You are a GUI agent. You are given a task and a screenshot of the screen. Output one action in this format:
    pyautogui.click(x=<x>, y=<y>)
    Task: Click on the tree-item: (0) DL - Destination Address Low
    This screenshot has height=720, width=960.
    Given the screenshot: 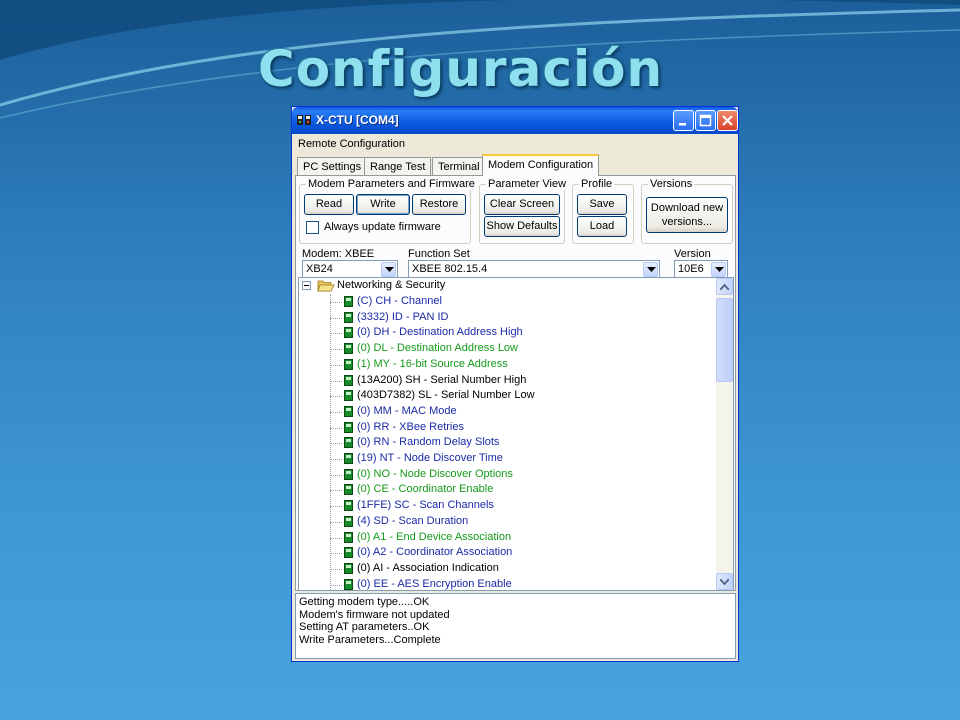 What is the action you would take?
    pyautogui.click(x=504, y=349)
    